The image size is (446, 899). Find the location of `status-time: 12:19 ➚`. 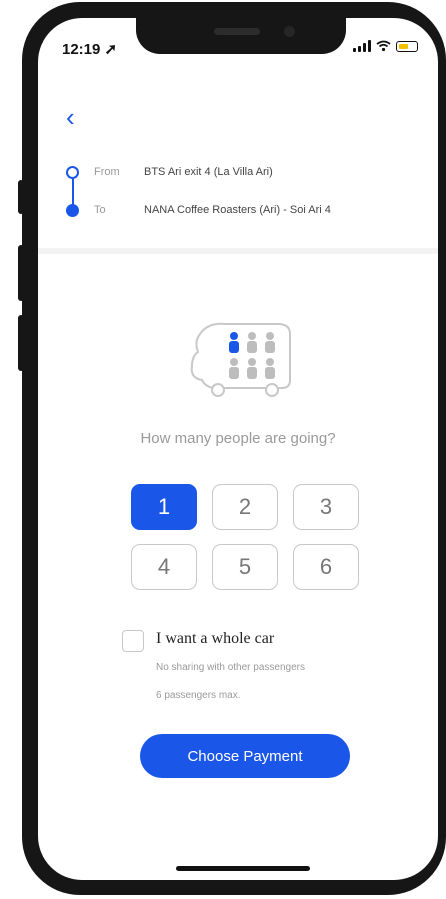

status-time: 12:19 ➚ is located at coordinates (90, 49).